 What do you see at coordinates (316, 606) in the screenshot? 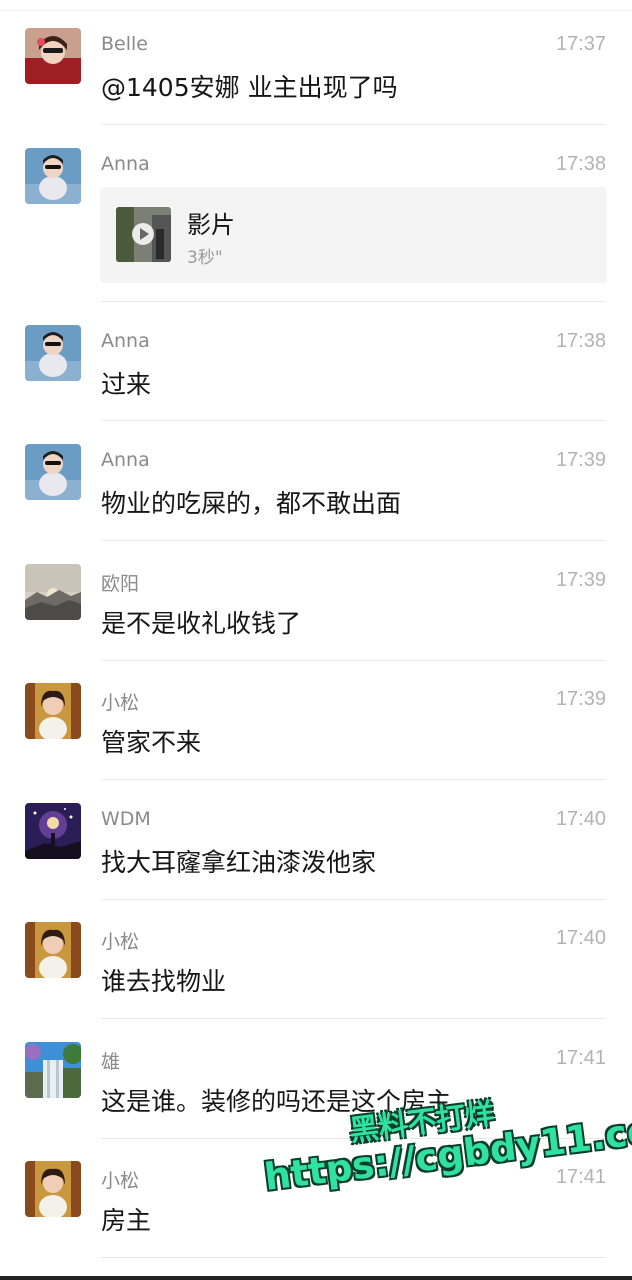
I see `chat-message: 欧阳 17:39 是不是收礼收钱了` at bounding box center [316, 606].